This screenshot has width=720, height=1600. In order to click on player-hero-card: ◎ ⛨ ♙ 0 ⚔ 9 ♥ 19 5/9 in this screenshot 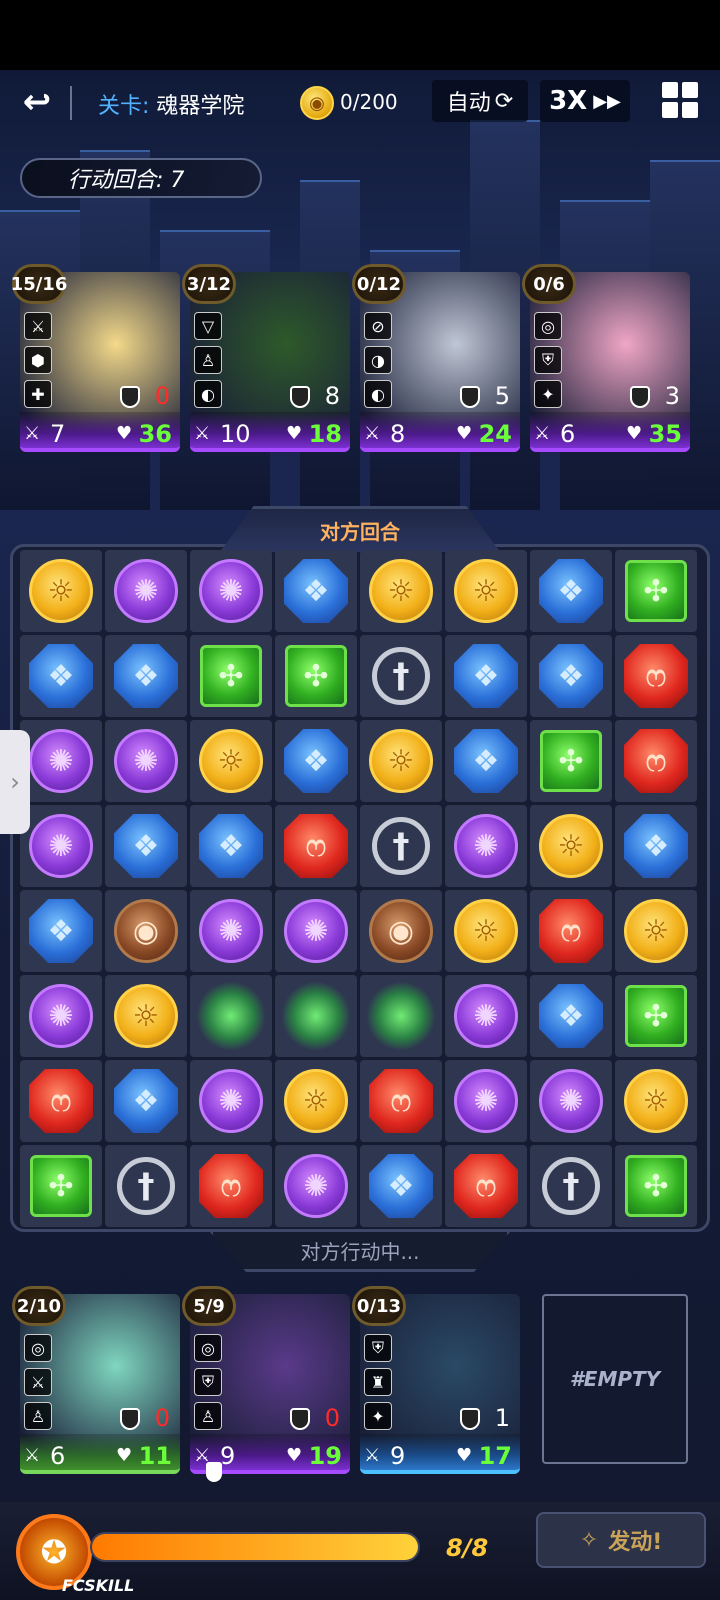, I will do `click(266, 1380)`.